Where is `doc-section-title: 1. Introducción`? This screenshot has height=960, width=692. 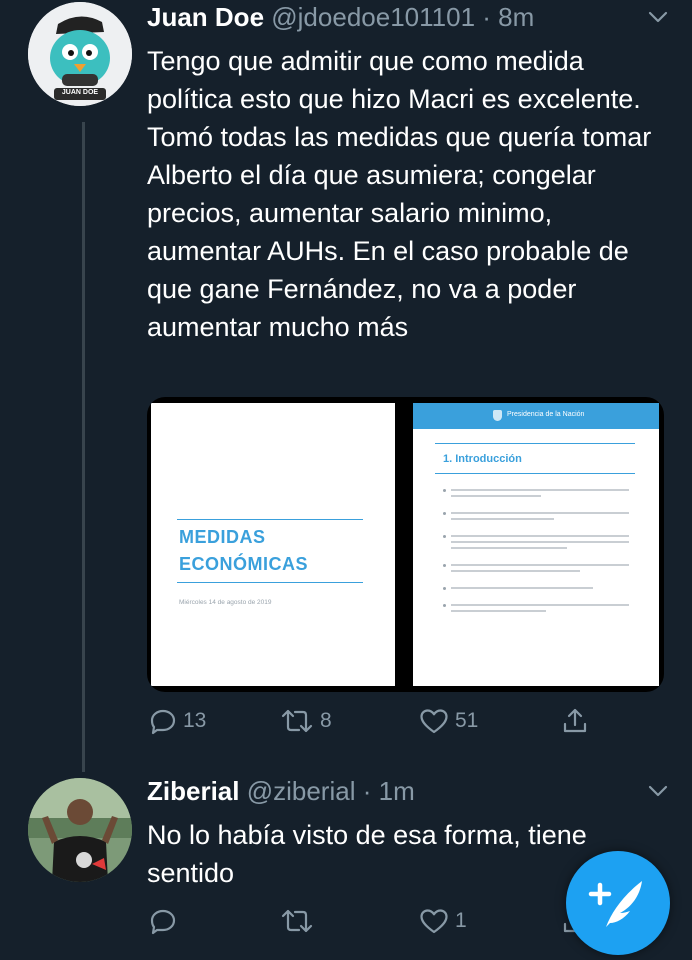 doc-section-title: 1. Introducción is located at coordinates (482, 459).